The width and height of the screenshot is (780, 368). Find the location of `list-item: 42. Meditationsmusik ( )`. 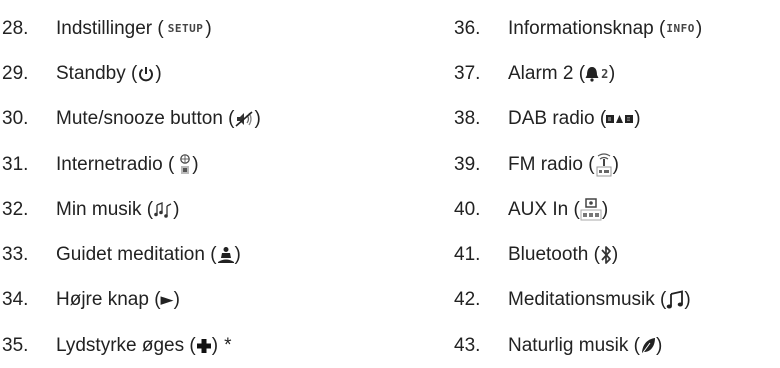

list-item: 42. Meditationsmusik ( ) is located at coordinates (578, 300).